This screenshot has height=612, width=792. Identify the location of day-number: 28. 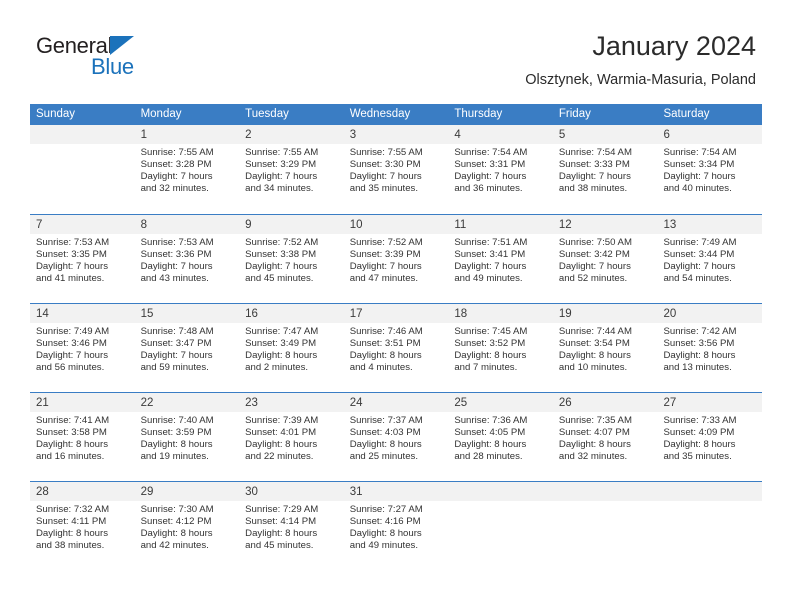
(82, 491).